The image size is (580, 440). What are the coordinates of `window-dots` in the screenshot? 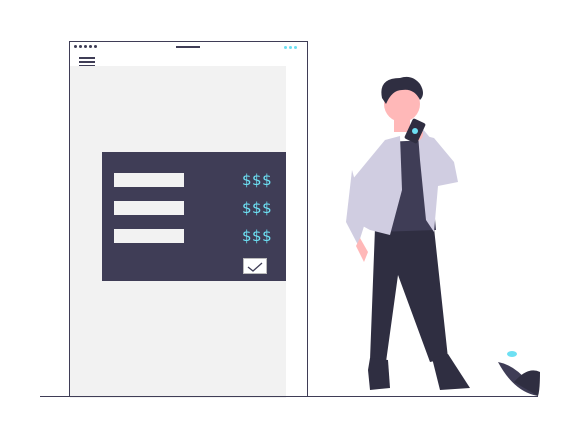 It's located at (85, 46).